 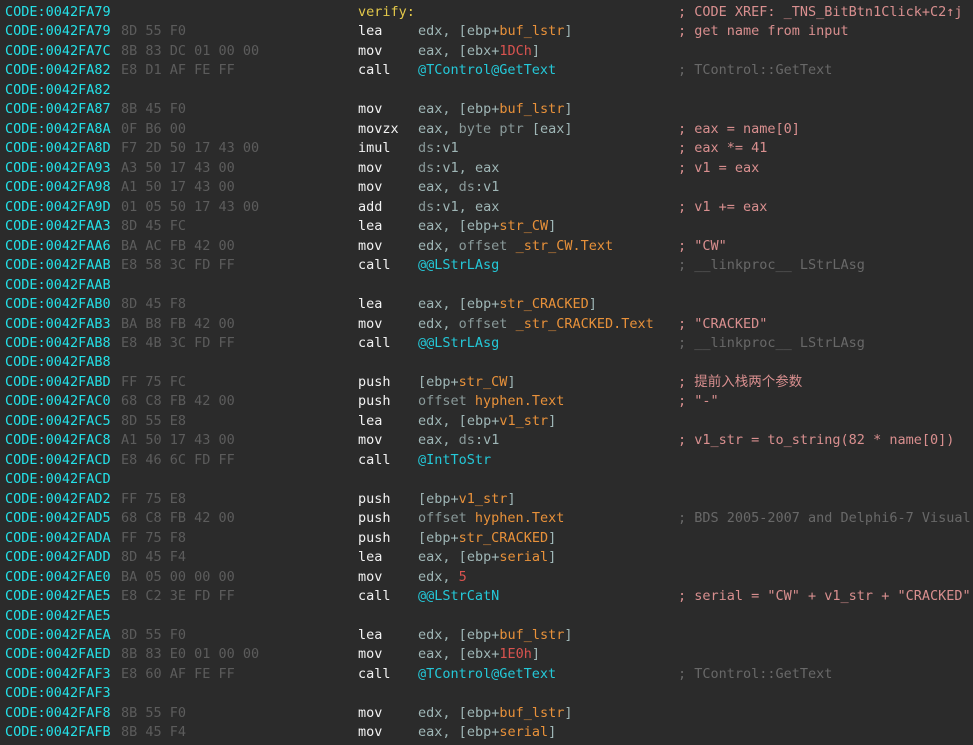 What do you see at coordinates (702, 246) in the screenshot?
I see `user-comment: ; "CW"` at bounding box center [702, 246].